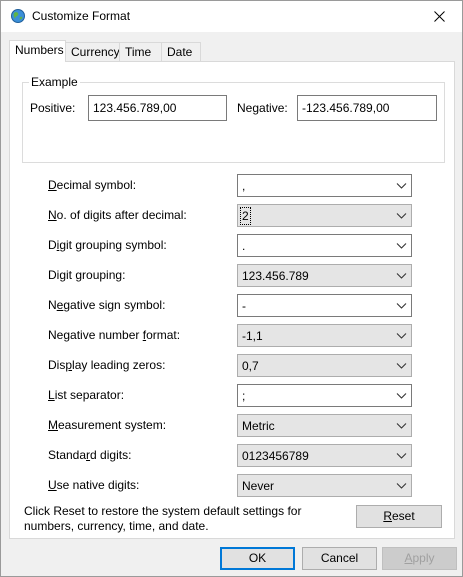 This screenshot has height=577, width=463. What do you see at coordinates (339, 558) in the screenshot?
I see `cancel-button: Cancel` at bounding box center [339, 558].